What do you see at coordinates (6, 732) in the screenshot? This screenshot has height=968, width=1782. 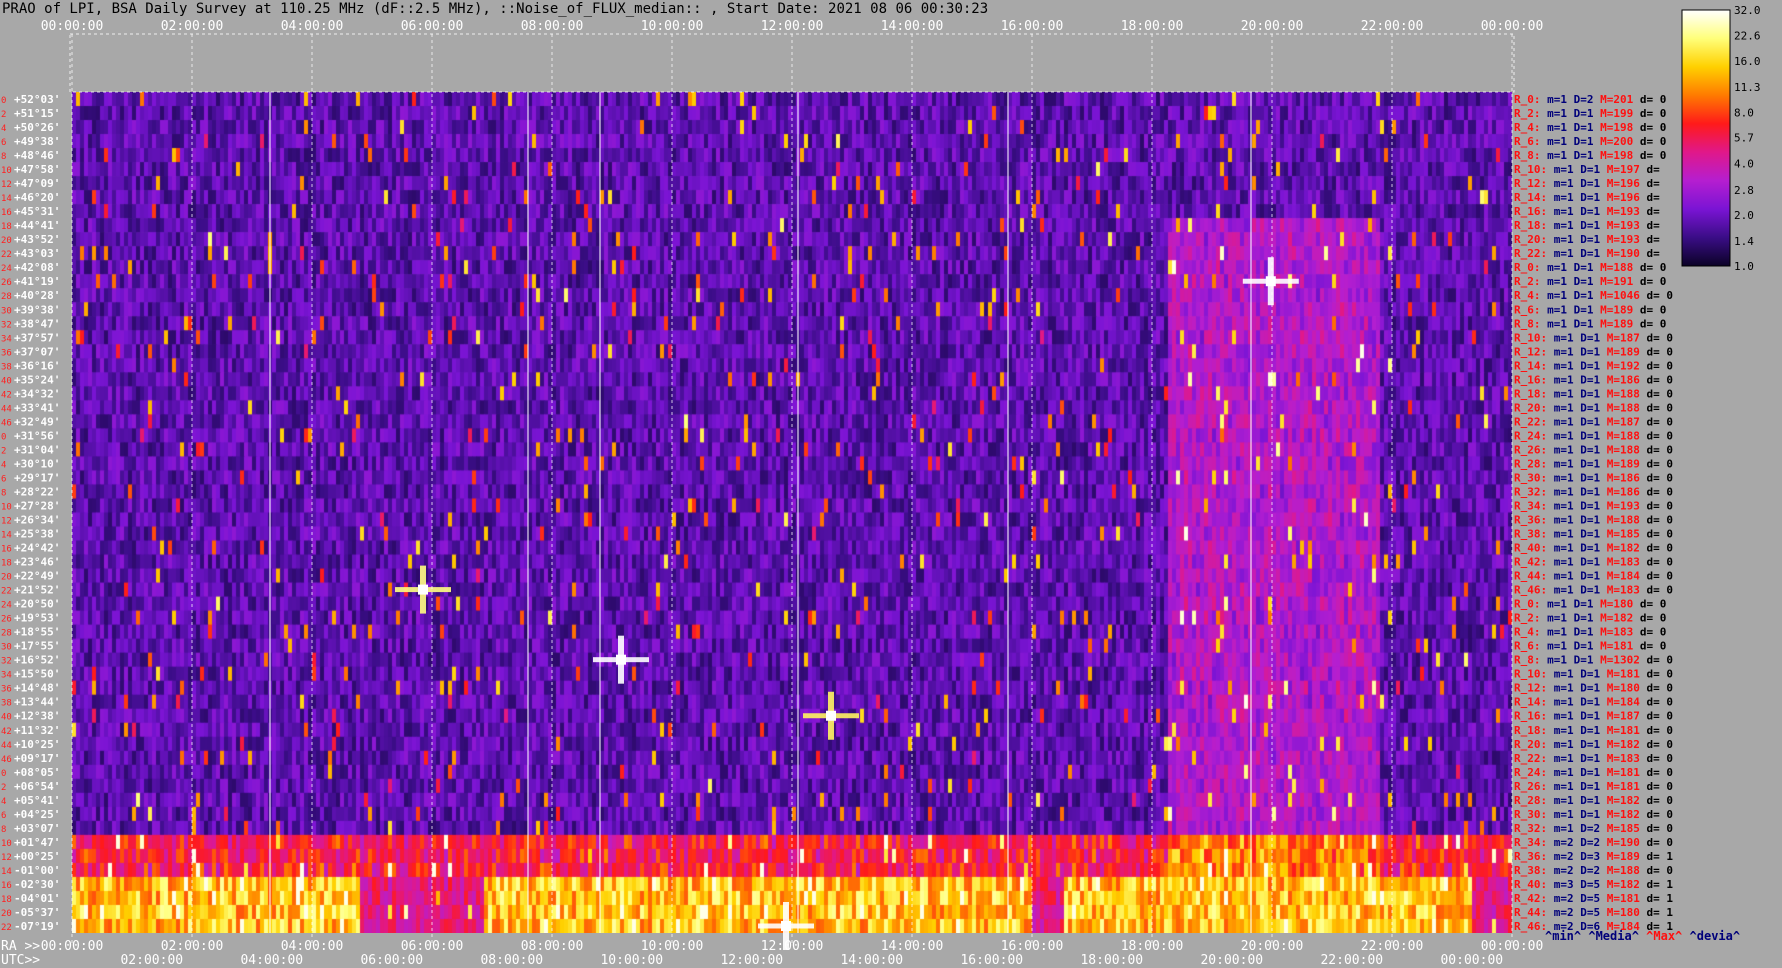 I see `row-index: 42` at bounding box center [6, 732].